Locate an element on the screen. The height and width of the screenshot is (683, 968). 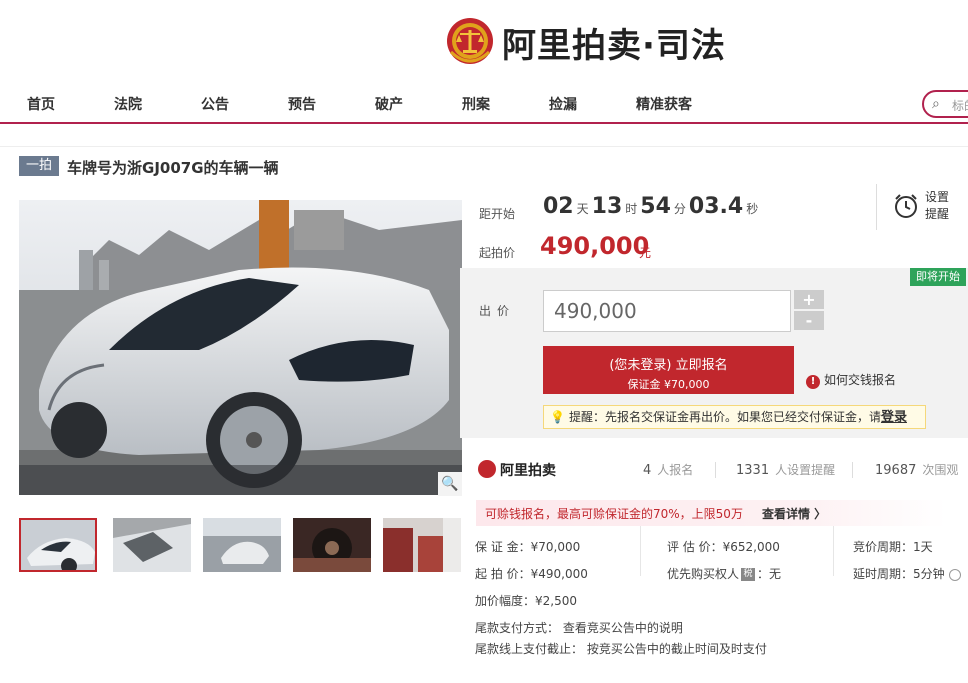
register-button-label: (您未登录) 立即报名 is located at coordinates (668, 365).